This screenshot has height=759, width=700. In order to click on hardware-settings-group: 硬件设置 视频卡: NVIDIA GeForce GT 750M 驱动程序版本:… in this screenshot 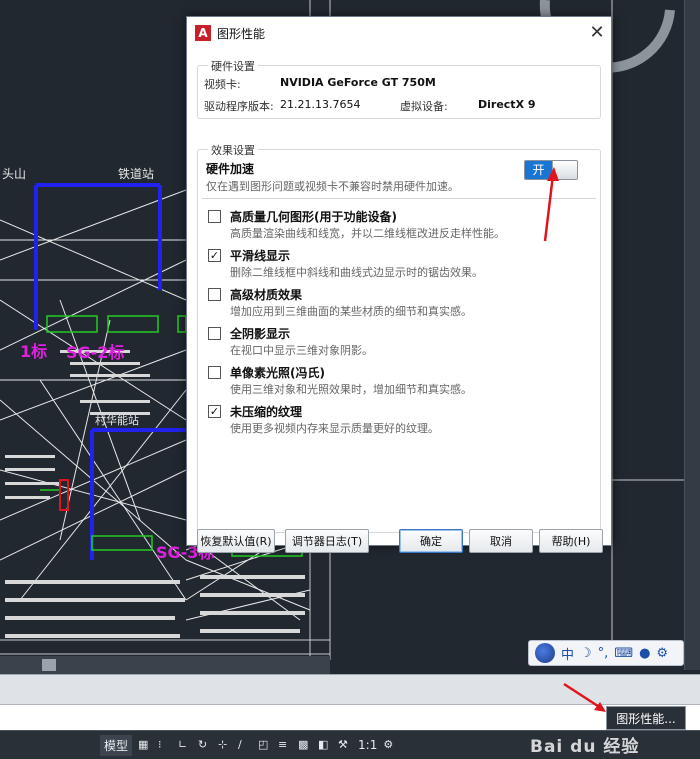, I will do `click(399, 88)`.